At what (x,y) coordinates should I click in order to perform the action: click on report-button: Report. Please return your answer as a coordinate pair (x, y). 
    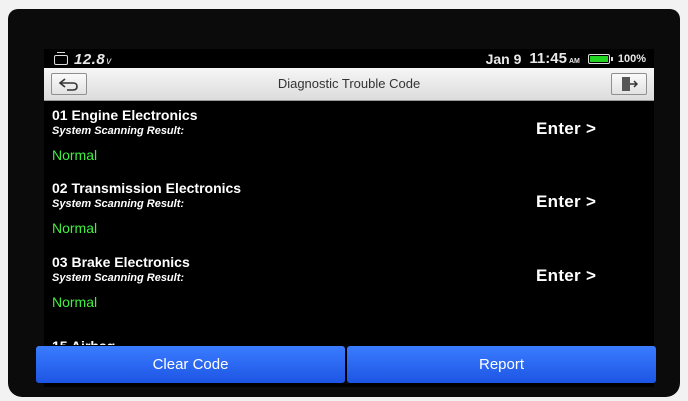
    Looking at the image, I should click on (501, 364).